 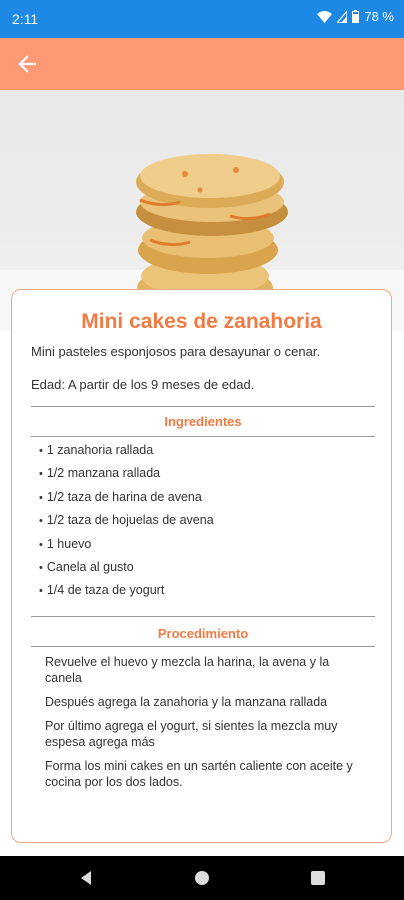 I want to click on recipe-age: Edad: A partir de los 9 meses de edad., so click(x=143, y=384).